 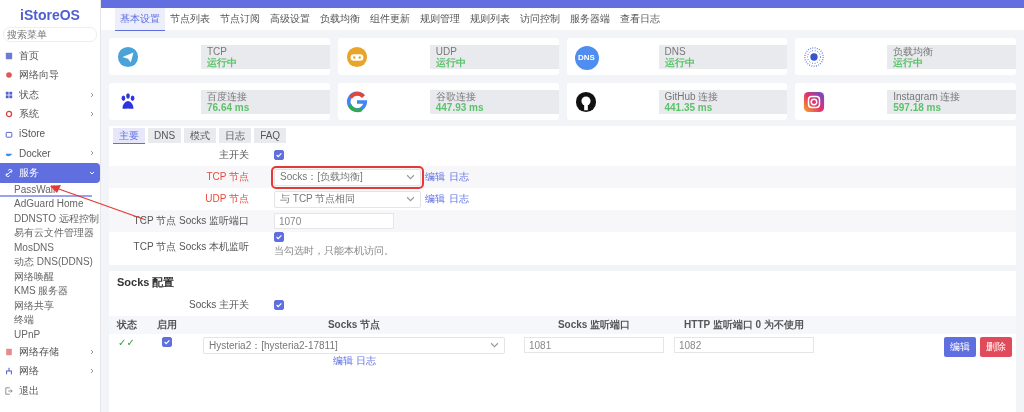 I want to click on status-value: 441.35 ms, so click(x=688, y=107).